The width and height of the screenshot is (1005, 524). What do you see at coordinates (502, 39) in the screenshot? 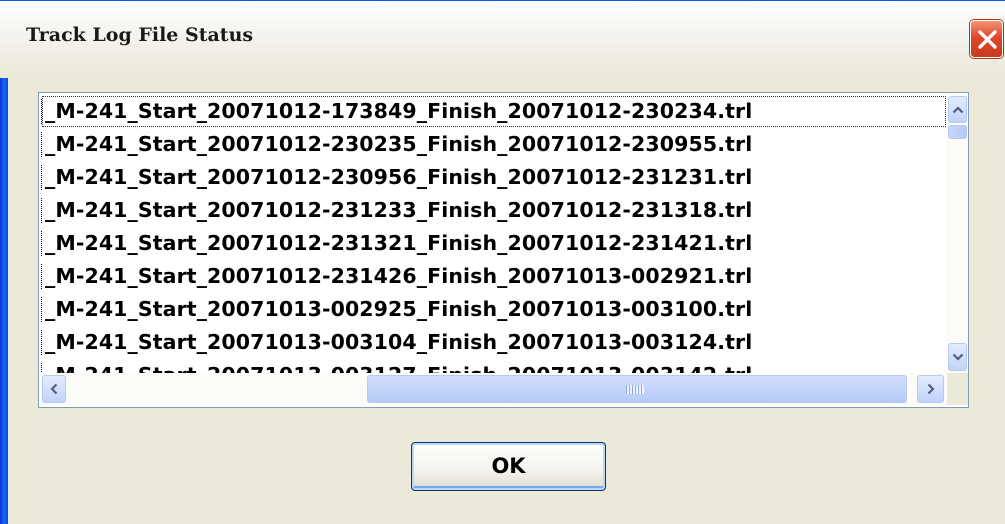
I see `title-bar: Track Log File Status` at bounding box center [502, 39].